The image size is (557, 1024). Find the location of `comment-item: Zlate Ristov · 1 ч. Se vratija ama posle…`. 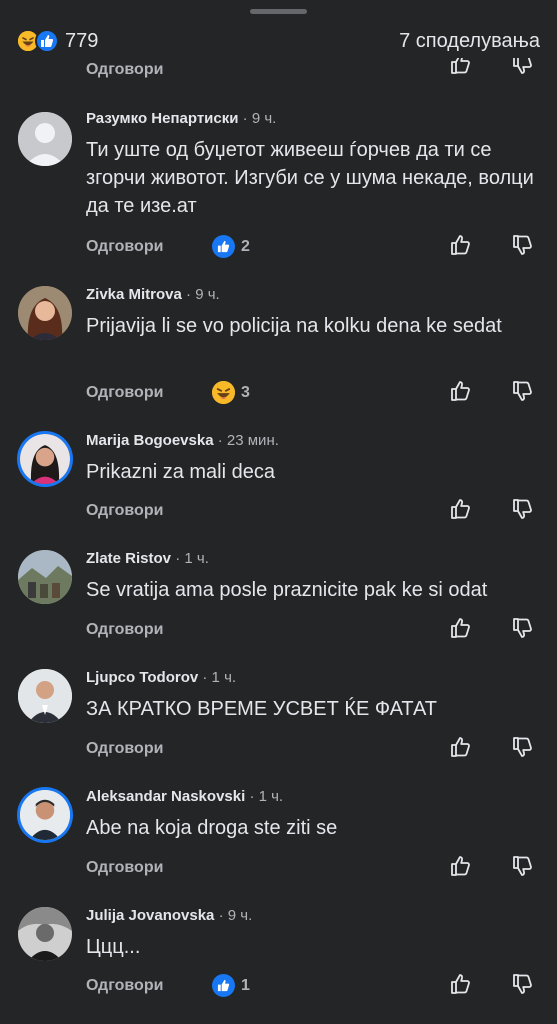

comment-item: Zlate Ristov · 1 ч. Se vratija ama posle… is located at coordinates (278, 598).